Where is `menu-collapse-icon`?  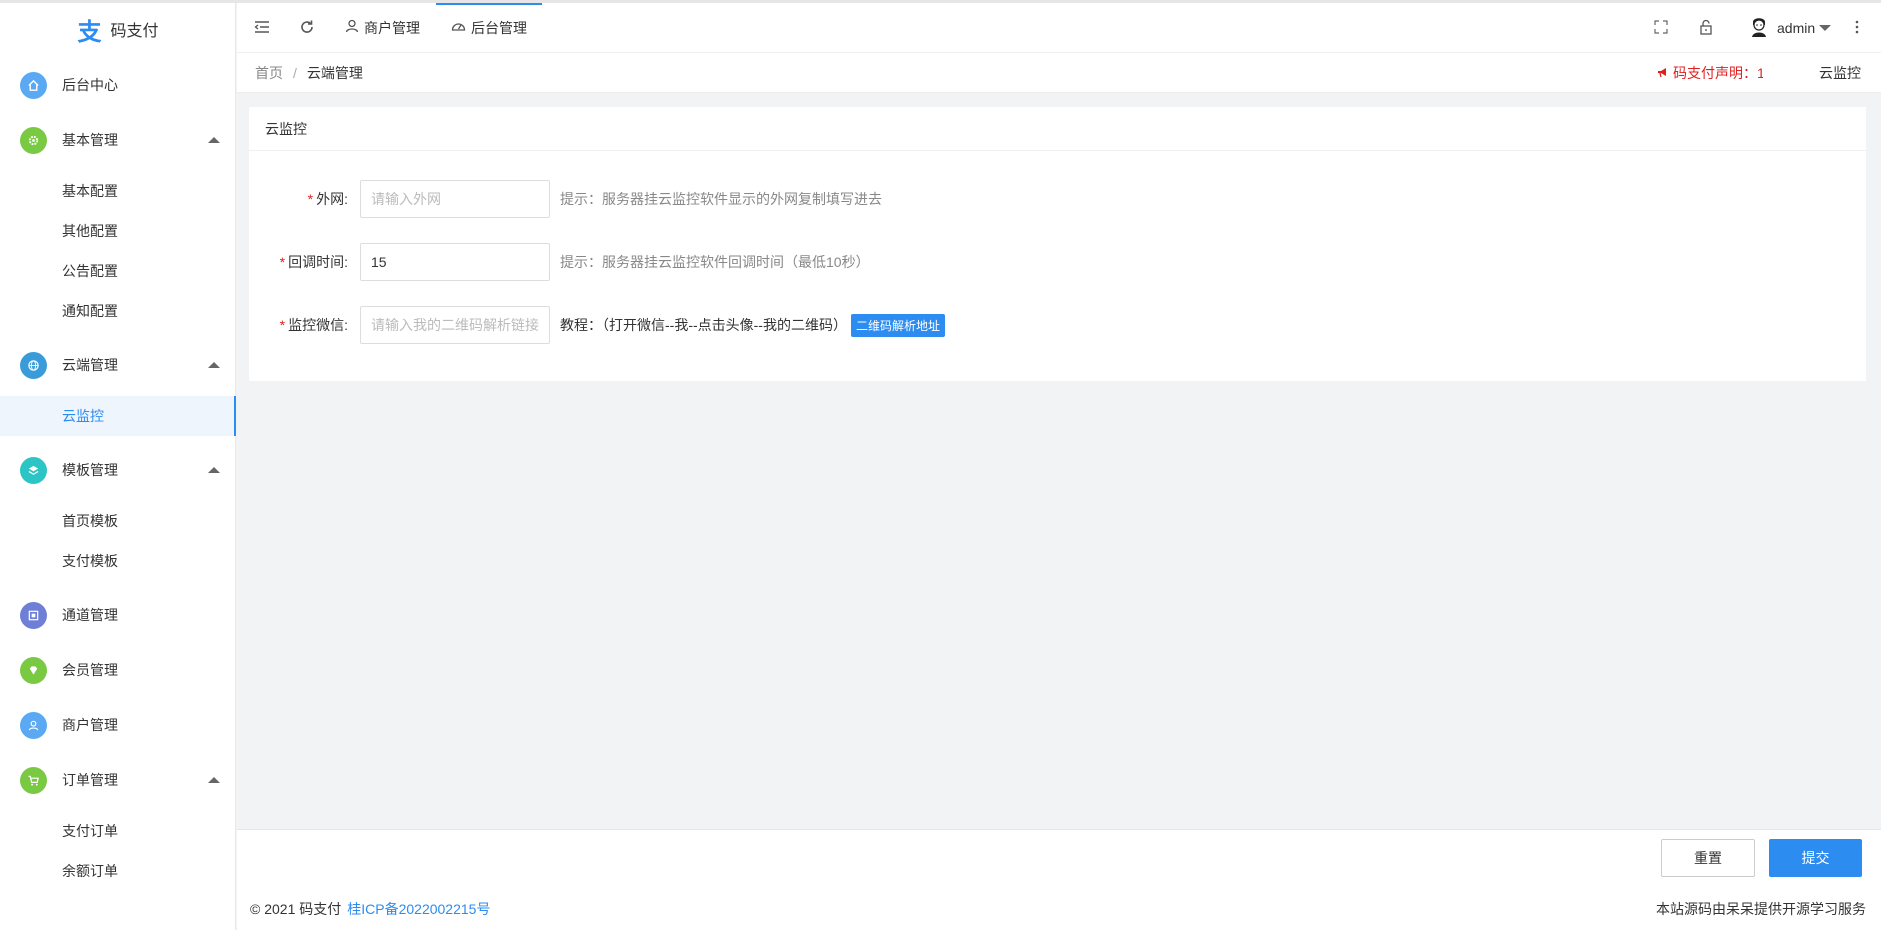 menu-collapse-icon is located at coordinates (262, 28).